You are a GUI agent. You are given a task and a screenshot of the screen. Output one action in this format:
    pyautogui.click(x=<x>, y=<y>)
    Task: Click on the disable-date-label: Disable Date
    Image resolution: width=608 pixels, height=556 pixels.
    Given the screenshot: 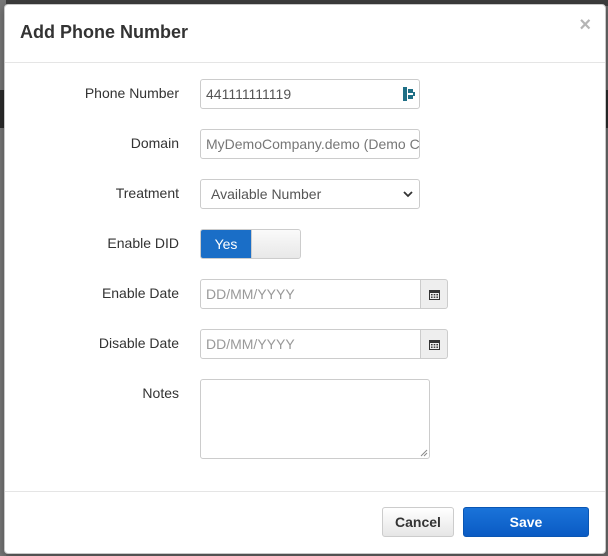 What is the action you would take?
    pyautogui.click(x=138, y=343)
    